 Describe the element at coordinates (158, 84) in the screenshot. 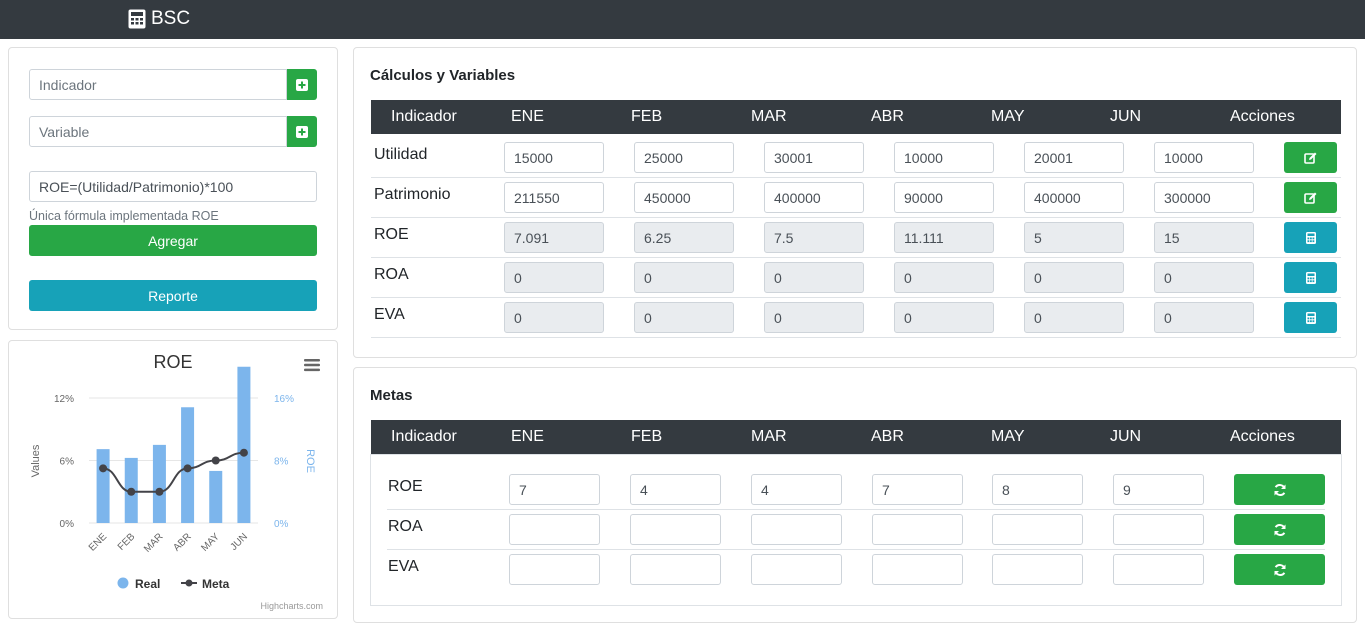

I see `indicador-input` at that location.